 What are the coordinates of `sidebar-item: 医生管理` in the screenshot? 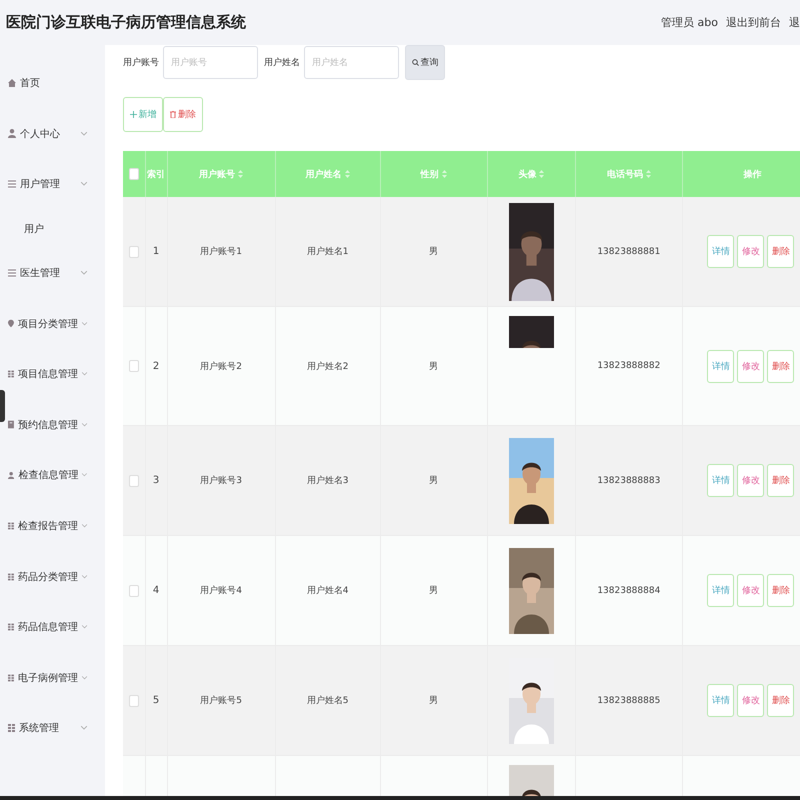 It's located at (52, 273).